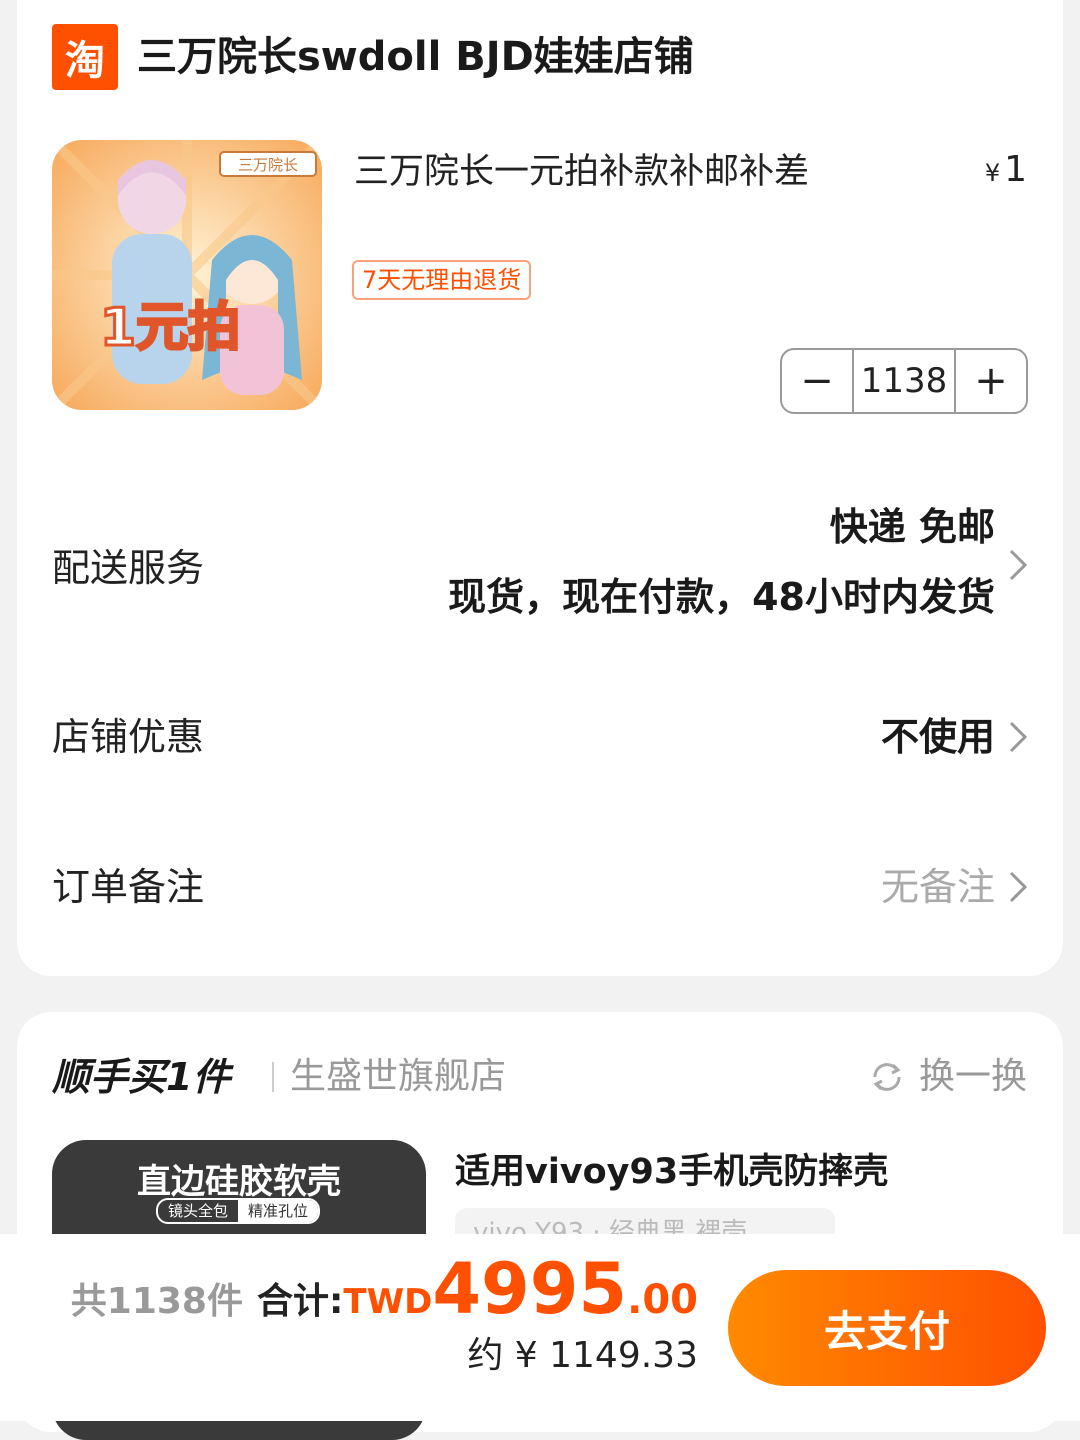  I want to click on price-value: 1, so click(1015, 169).